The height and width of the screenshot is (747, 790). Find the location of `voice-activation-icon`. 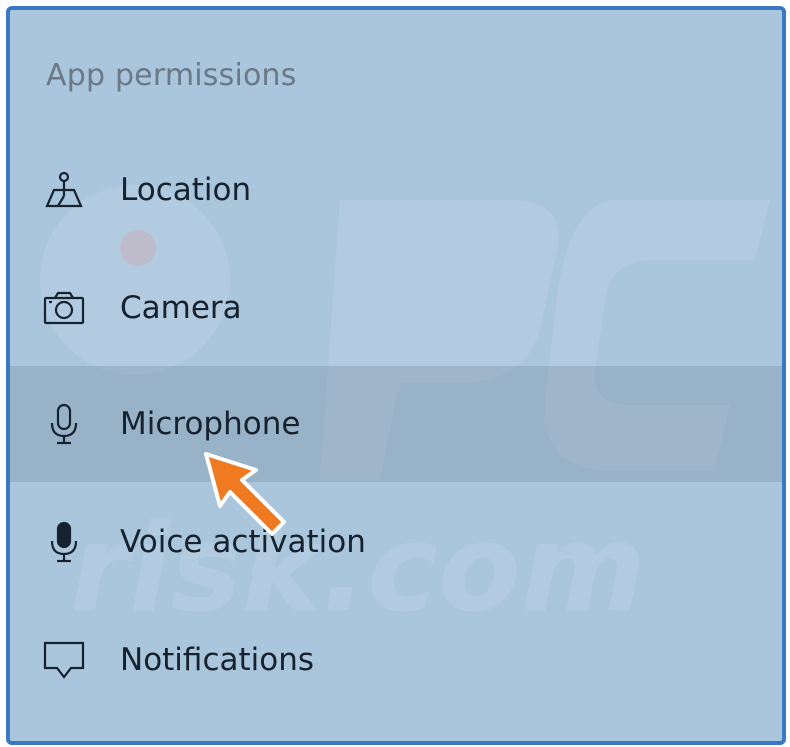

voice-activation-icon is located at coordinates (64, 542).